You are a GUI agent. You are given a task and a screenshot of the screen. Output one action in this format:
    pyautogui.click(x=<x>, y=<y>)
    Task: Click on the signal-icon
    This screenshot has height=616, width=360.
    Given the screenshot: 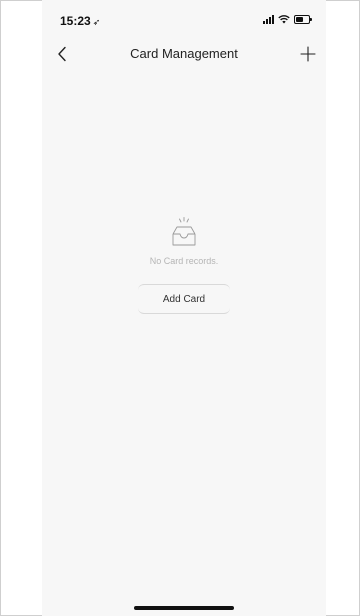 What is the action you would take?
    pyautogui.click(x=268, y=19)
    